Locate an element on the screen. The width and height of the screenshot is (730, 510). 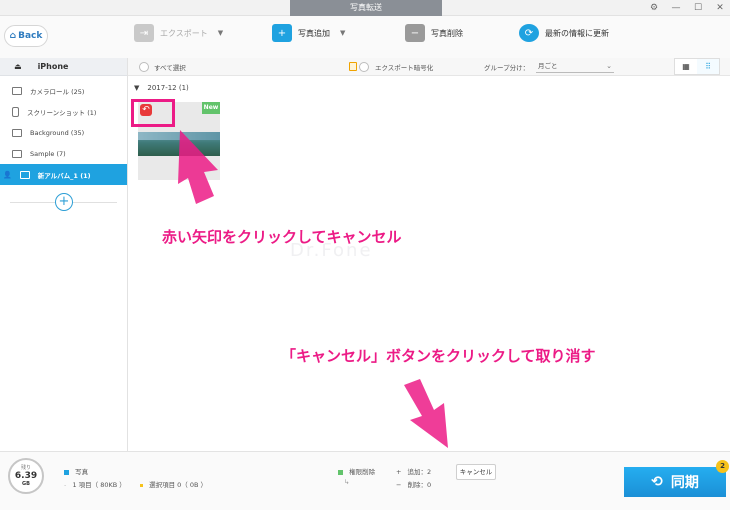
add-photo-label: 写真追加 is located at coordinates (314, 33).